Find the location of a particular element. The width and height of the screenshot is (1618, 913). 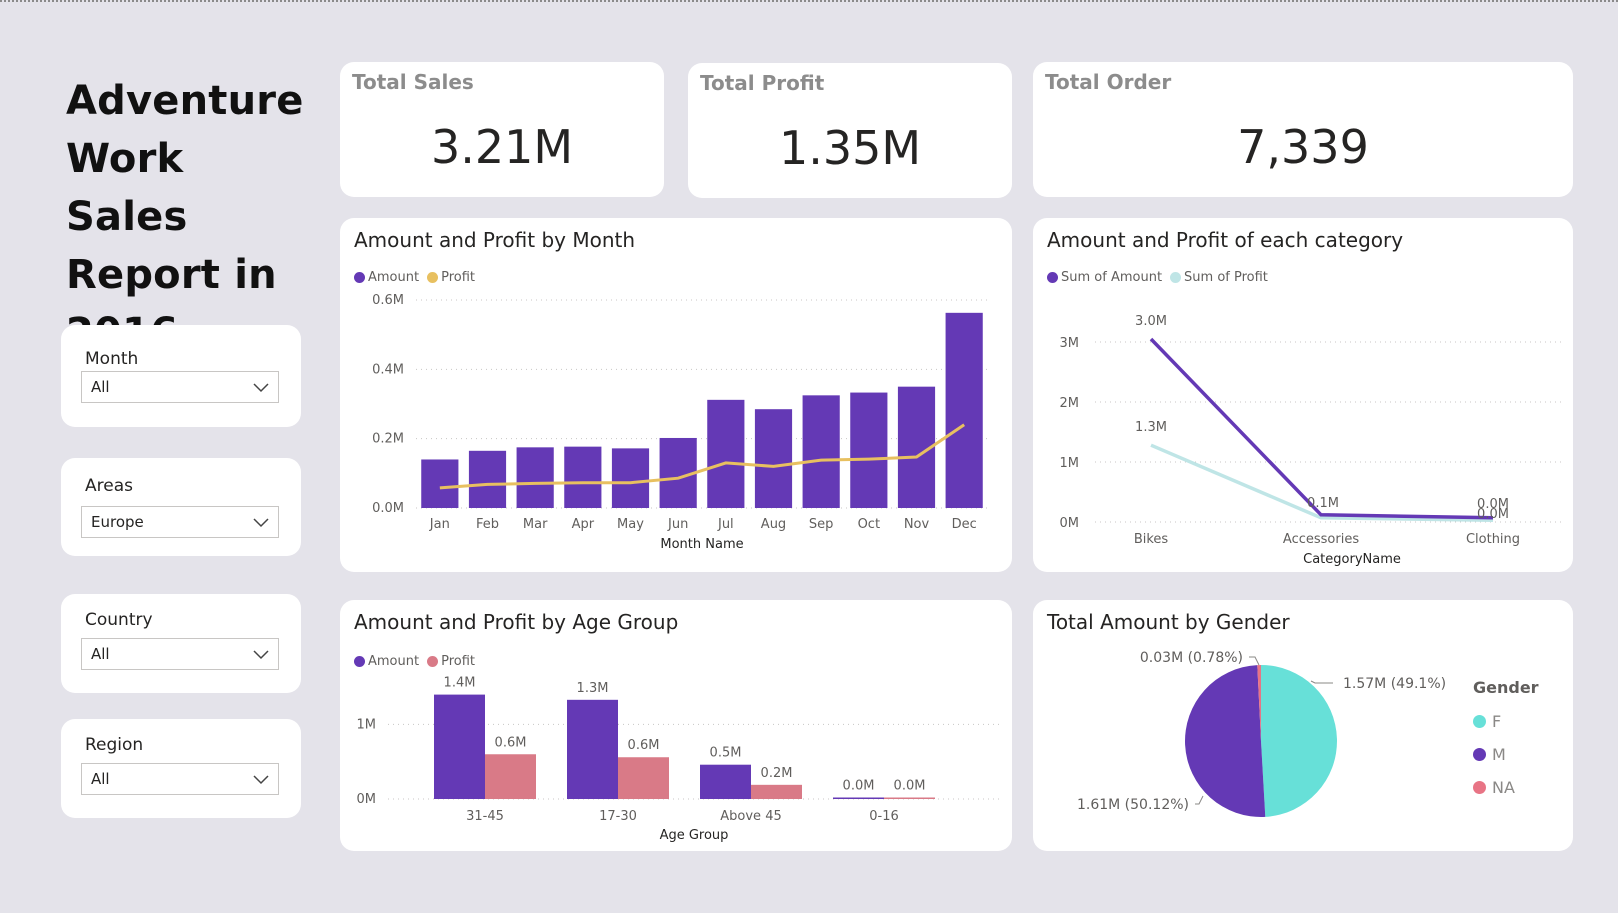

report-title: Adventure Work Sales Report in 2016 is located at coordinates (185, 217).